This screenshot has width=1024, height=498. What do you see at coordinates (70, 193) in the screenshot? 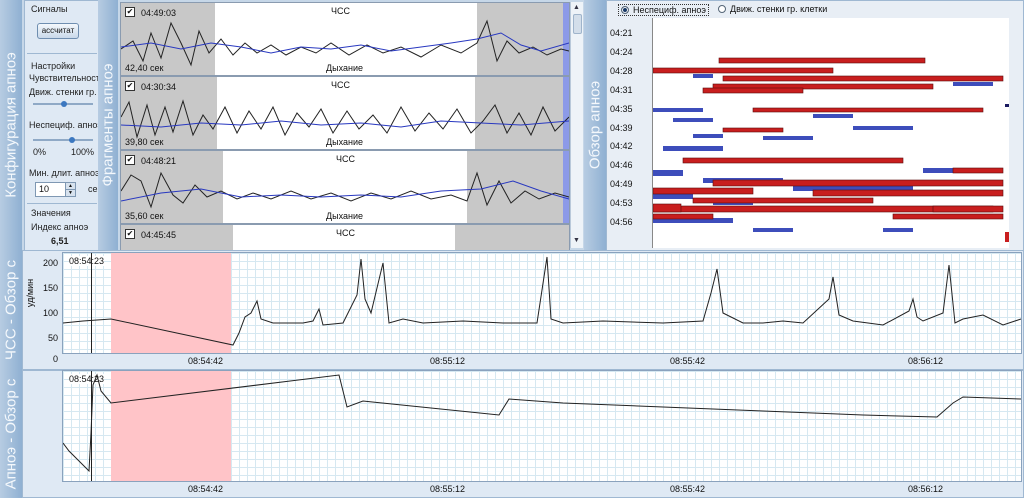
I see `spin-down-button: ▼` at bounding box center [70, 193].